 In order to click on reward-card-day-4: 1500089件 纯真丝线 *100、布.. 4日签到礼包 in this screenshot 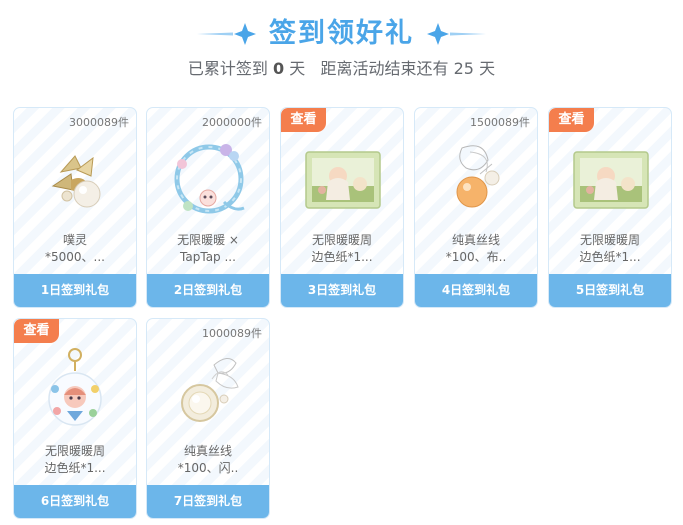, I will do `click(476, 207)`.